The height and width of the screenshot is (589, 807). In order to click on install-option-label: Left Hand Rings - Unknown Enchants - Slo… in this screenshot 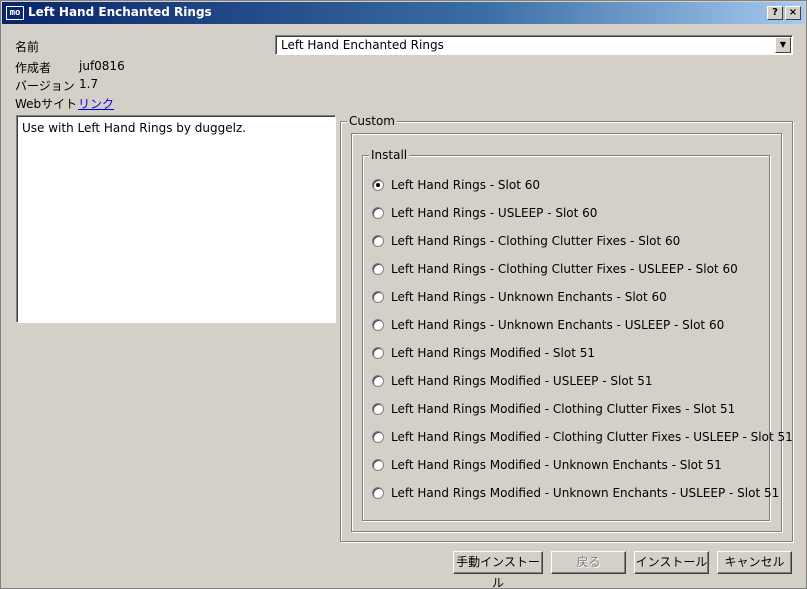, I will do `click(529, 297)`.